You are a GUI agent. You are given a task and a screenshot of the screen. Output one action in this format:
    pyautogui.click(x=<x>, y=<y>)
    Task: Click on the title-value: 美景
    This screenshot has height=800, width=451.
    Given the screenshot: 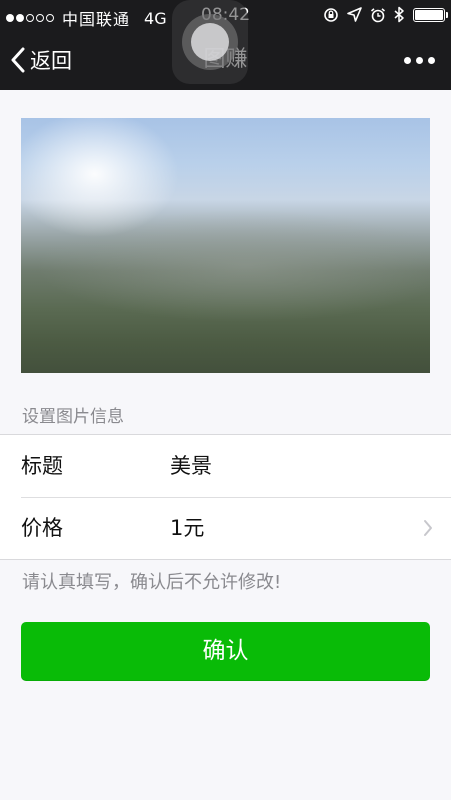 What is the action you would take?
    pyautogui.click(x=191, y=466)
    